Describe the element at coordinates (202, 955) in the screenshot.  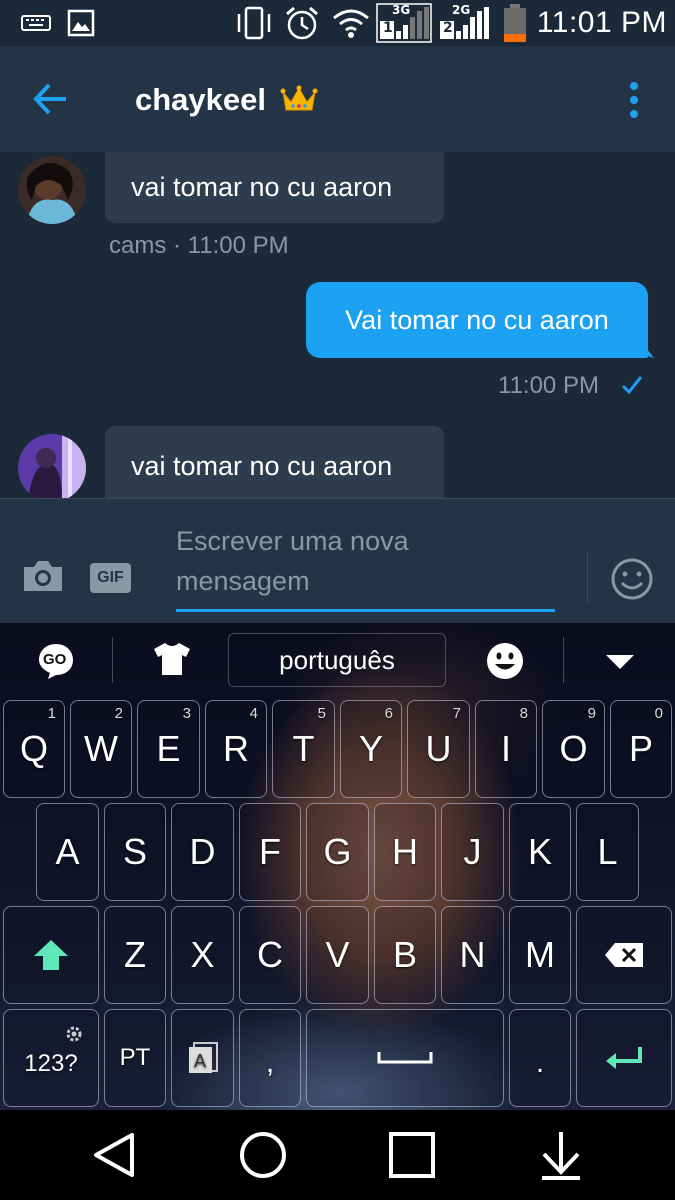
I see `key-x: X` at that location.